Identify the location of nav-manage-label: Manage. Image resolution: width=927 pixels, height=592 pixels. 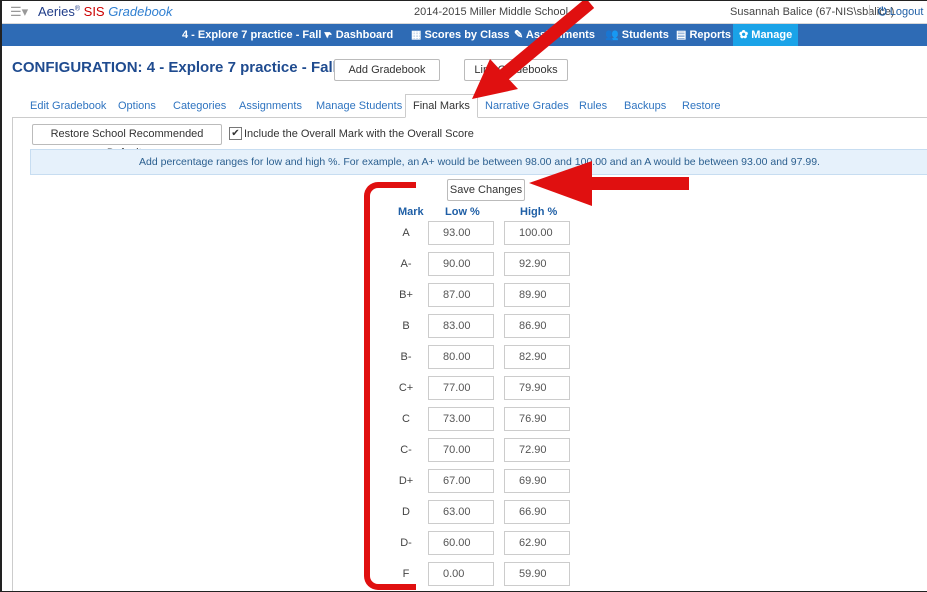
(772, 35).